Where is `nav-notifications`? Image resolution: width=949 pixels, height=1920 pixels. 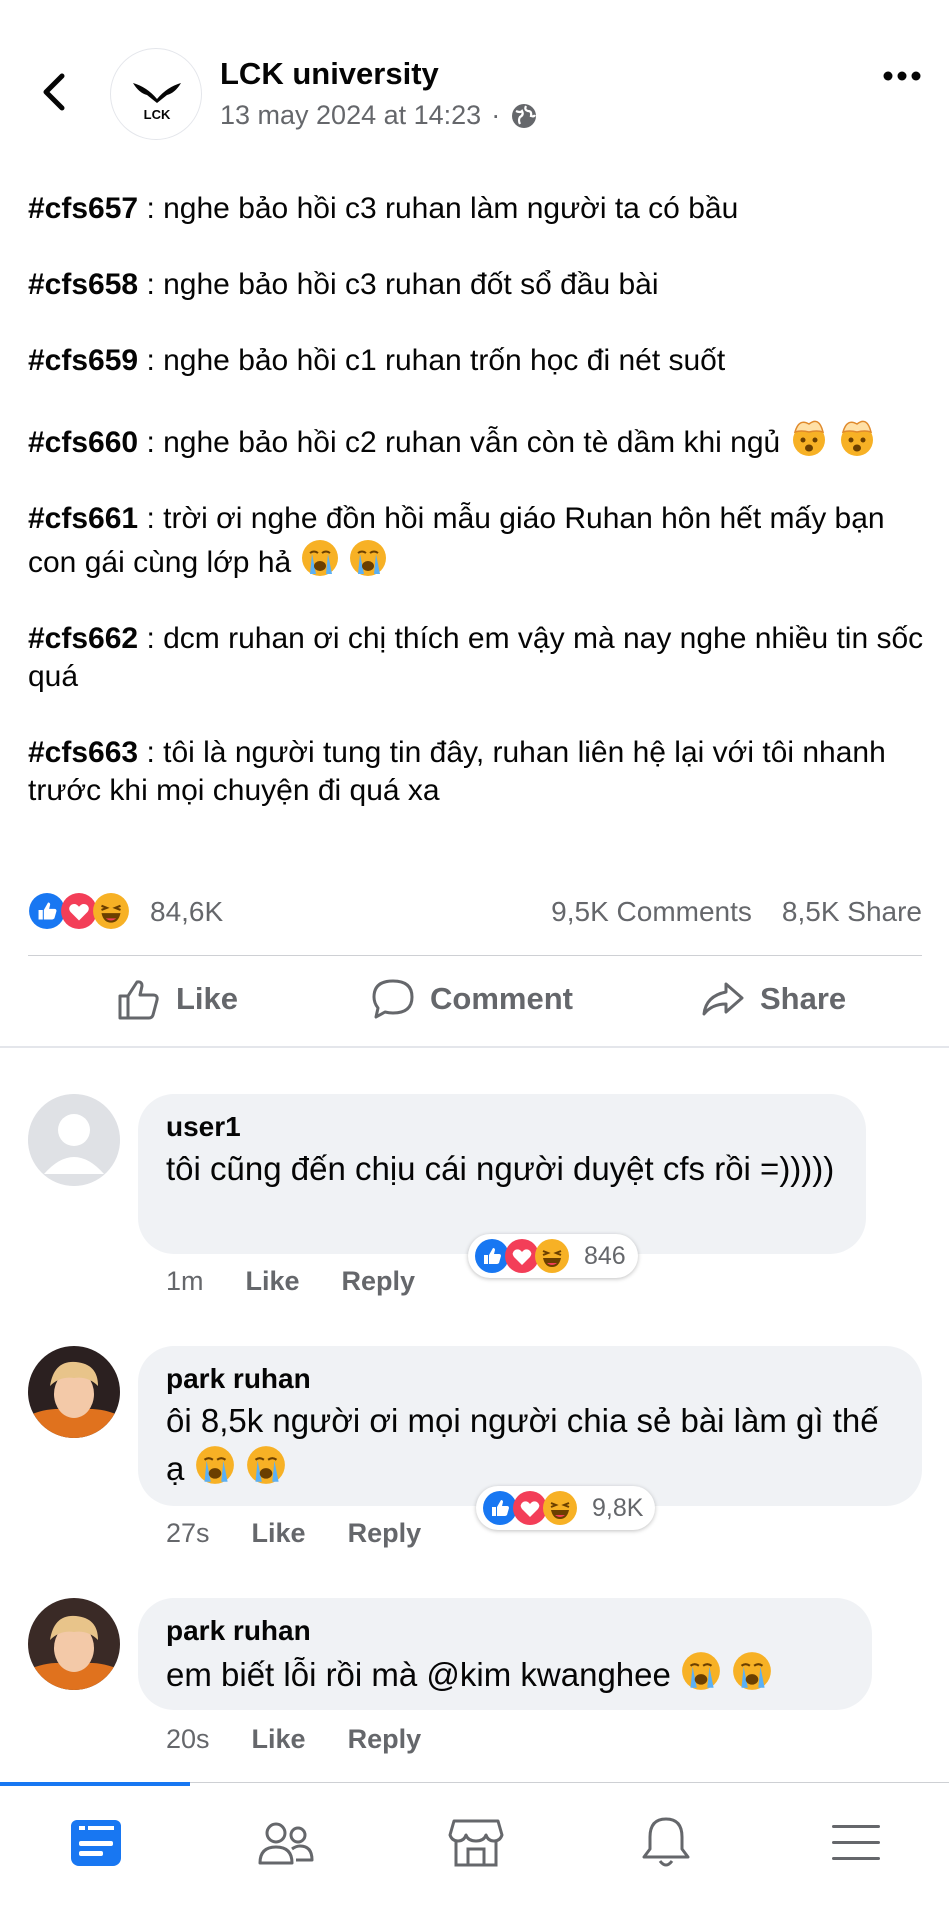
nav-notifications is located at coordinates (666, 1843).